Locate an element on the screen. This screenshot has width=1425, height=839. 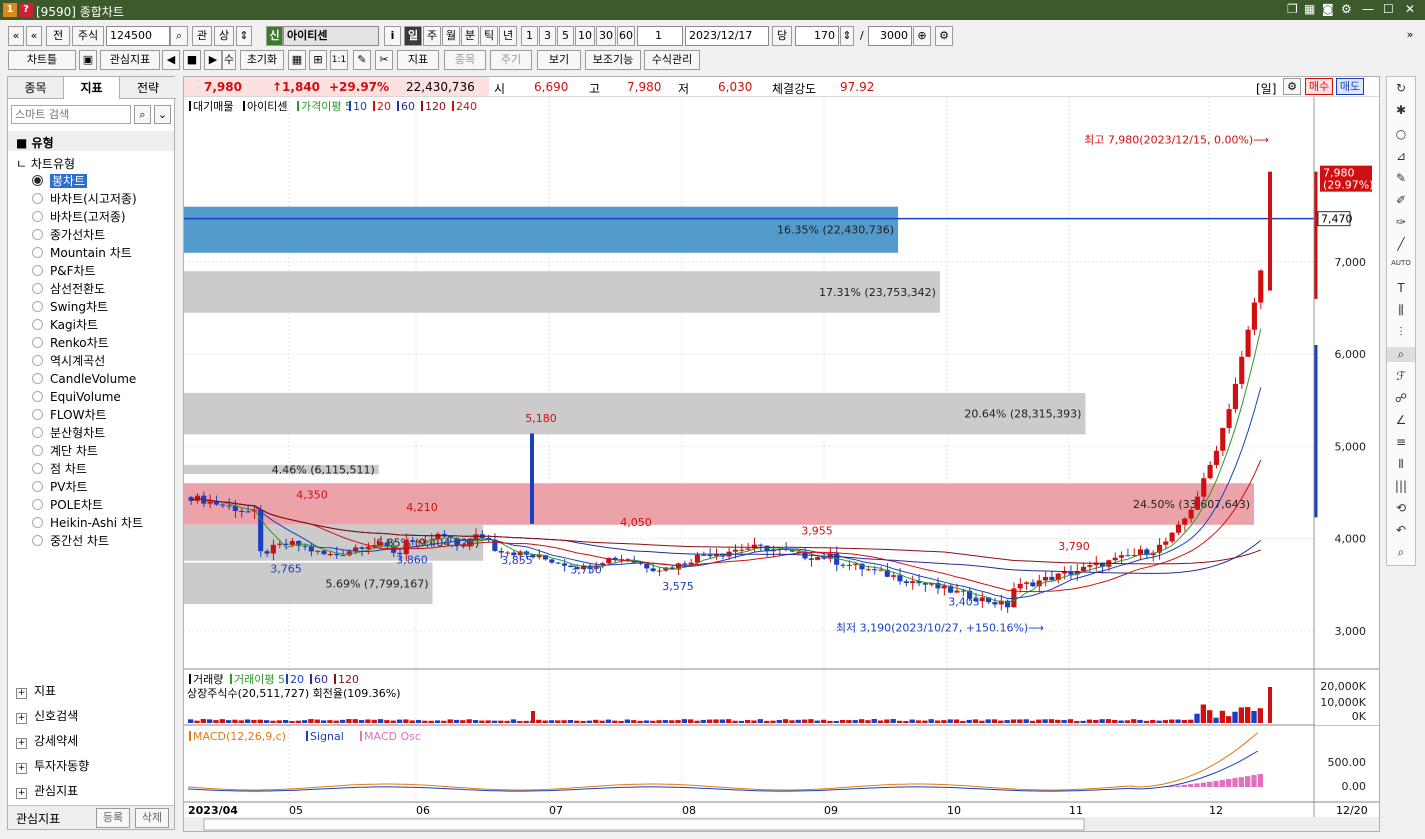
line-icon: ╱ is located at coordinates (1401, 244).